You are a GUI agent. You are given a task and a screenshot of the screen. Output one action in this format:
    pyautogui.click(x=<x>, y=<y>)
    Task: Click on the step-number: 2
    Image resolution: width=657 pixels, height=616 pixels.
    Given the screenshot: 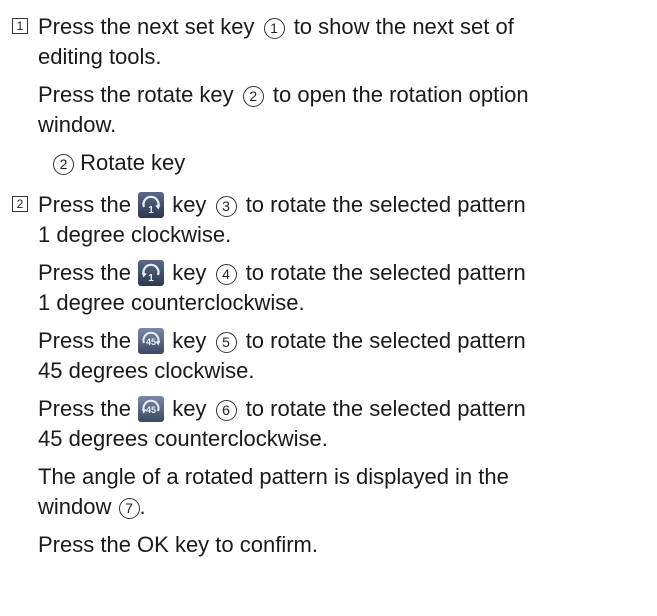 What is the action you would take?
    pyautogui.click(x=20, y=204)
    